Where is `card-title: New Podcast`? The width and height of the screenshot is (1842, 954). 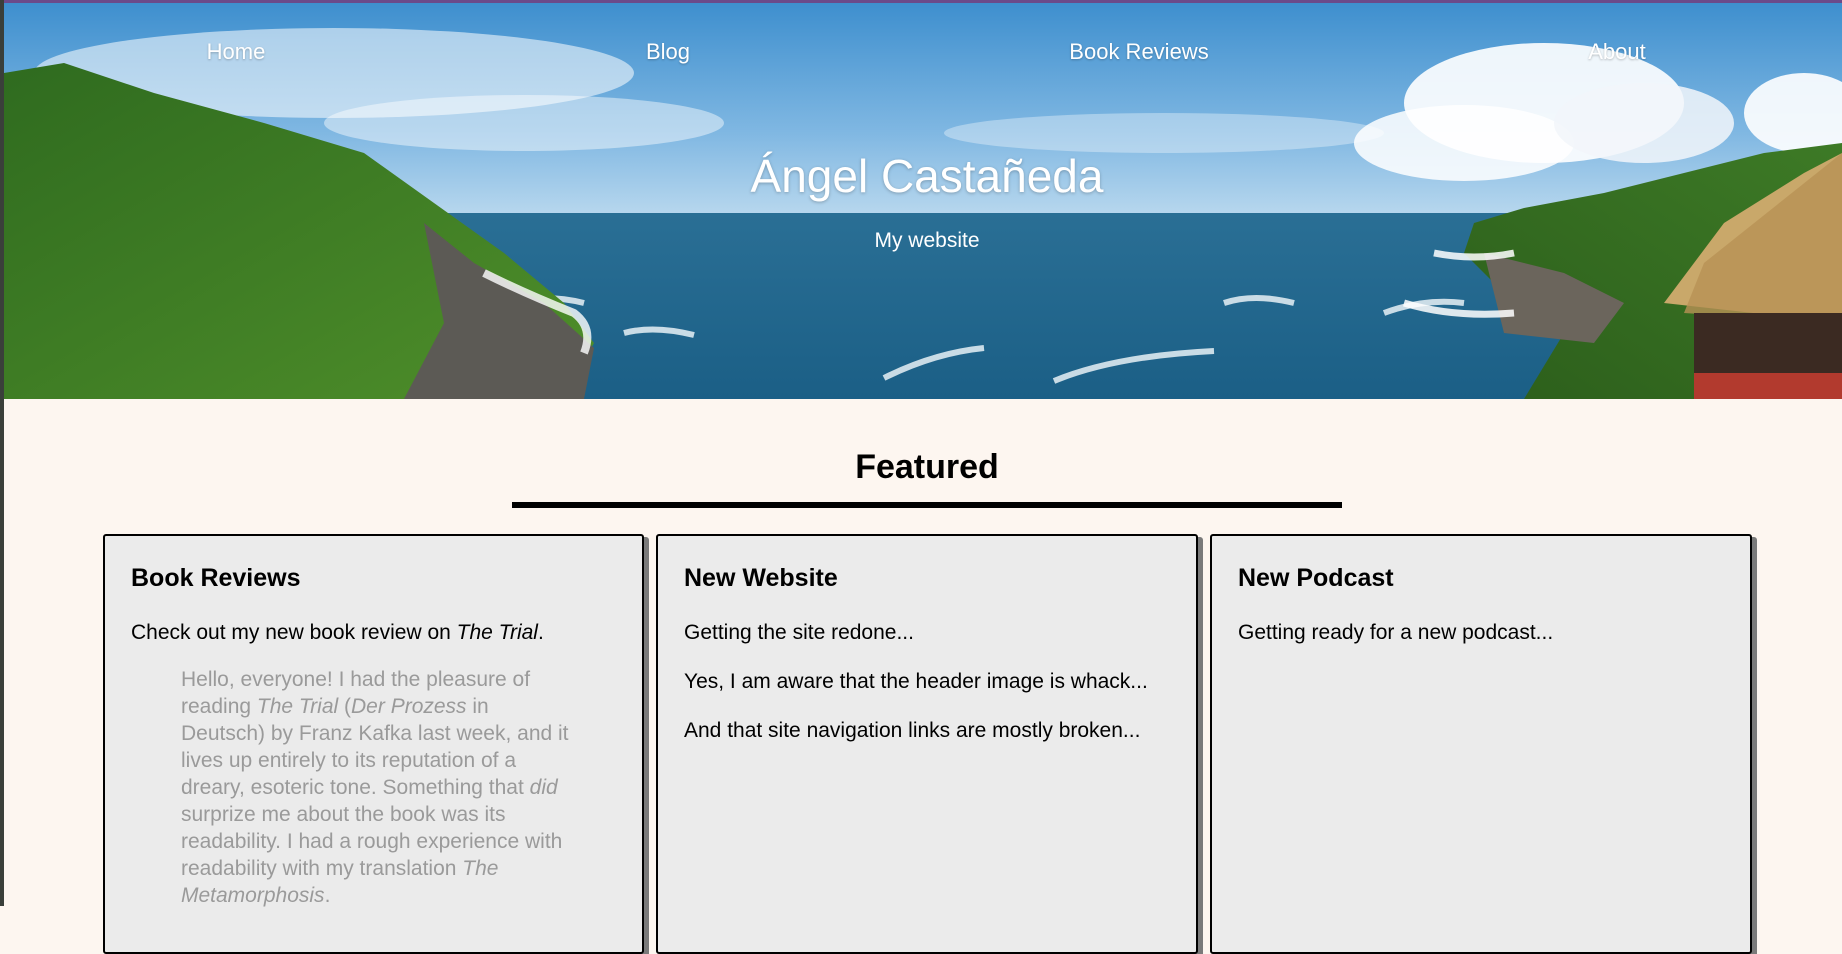
card-title: New Podcast is located at coordinates (1316, 578).